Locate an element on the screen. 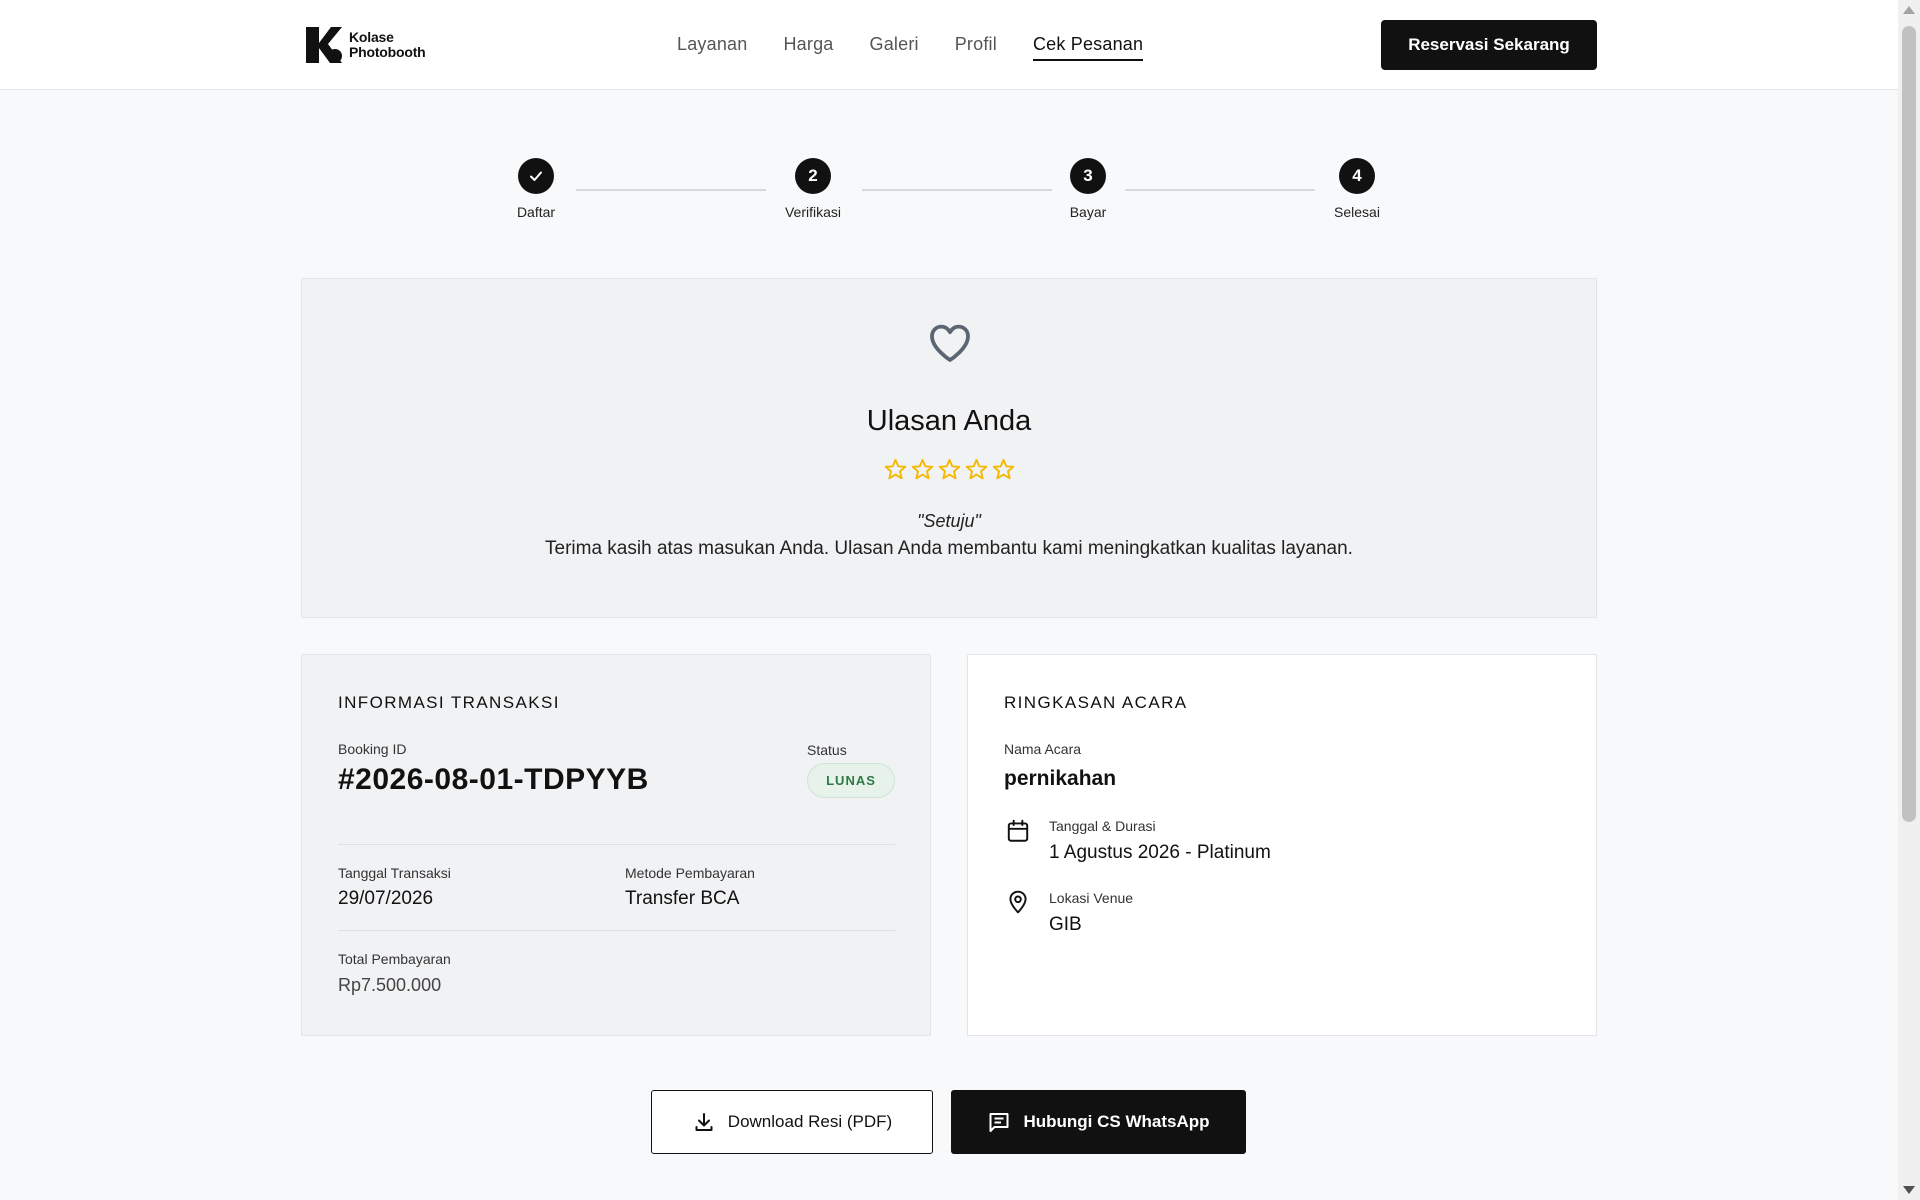 The width and height of the screenshot is (1920, 1200). event-section-title: RINGKASAN ACARA is located at coordinates (1096, 702).